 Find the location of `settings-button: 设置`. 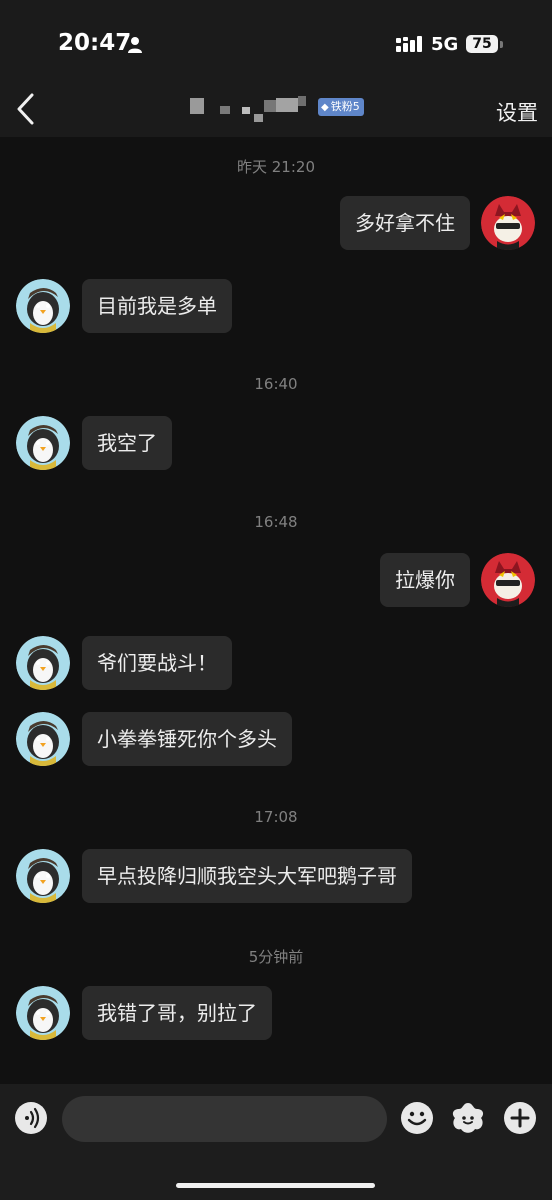

settings-button: 设置 is located at coordinates (517, 112).